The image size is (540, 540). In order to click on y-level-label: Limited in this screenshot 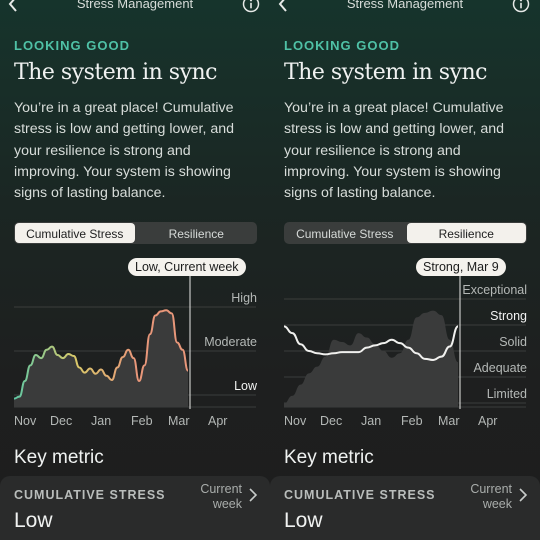, I will do `click(507, 394)`.